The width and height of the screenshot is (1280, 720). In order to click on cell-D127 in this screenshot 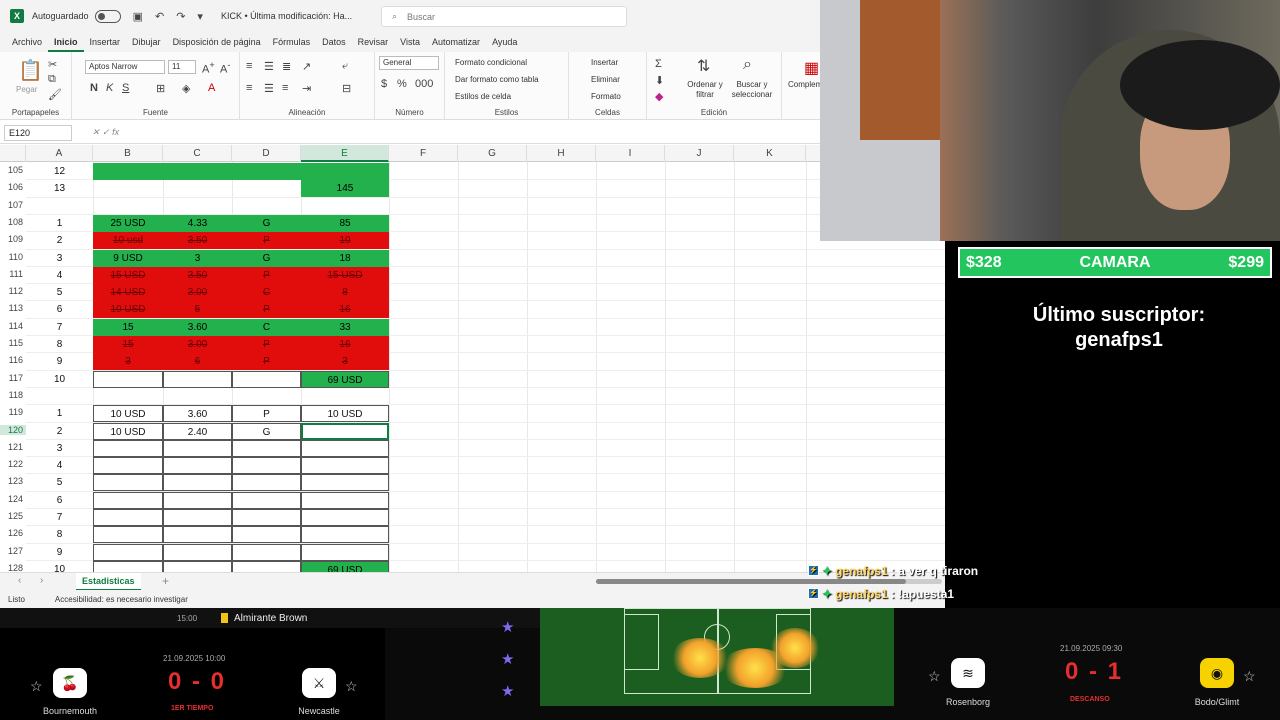, I will do `click(266, 552)`.